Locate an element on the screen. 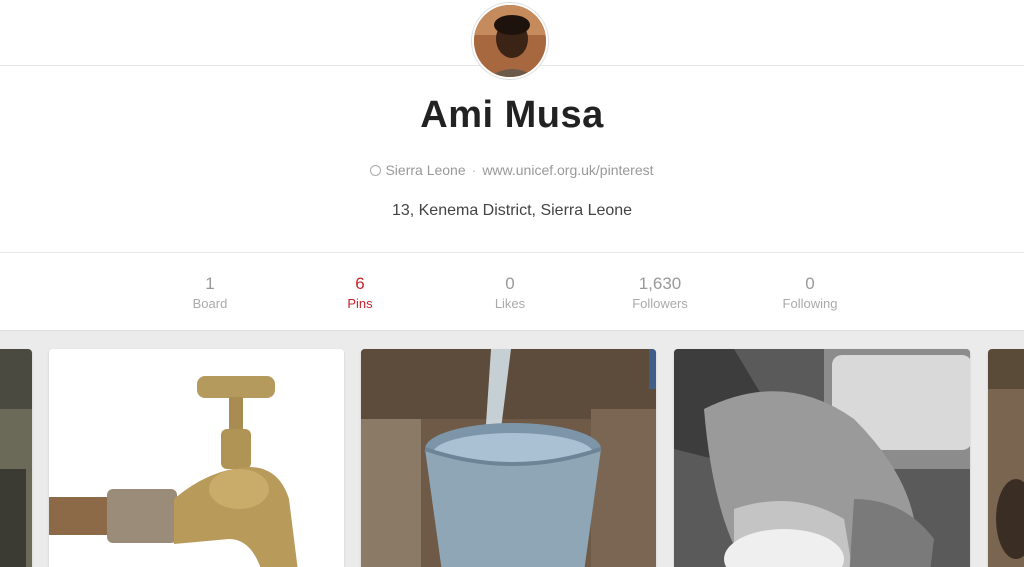  tab-boards: 1 Board is located at coordinates (210, 299).